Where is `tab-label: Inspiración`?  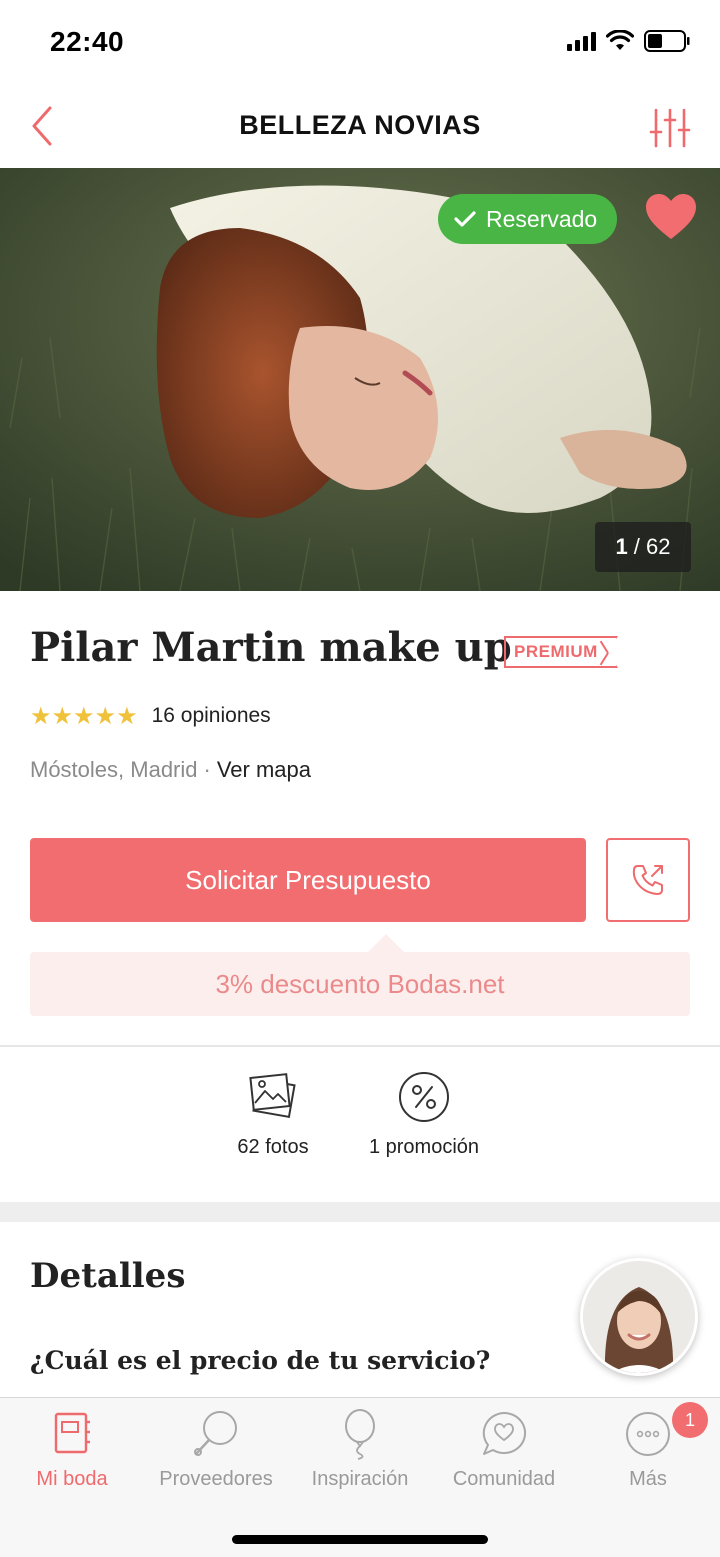
tab-label: Inspiración is located at coordinates (360, 1479).